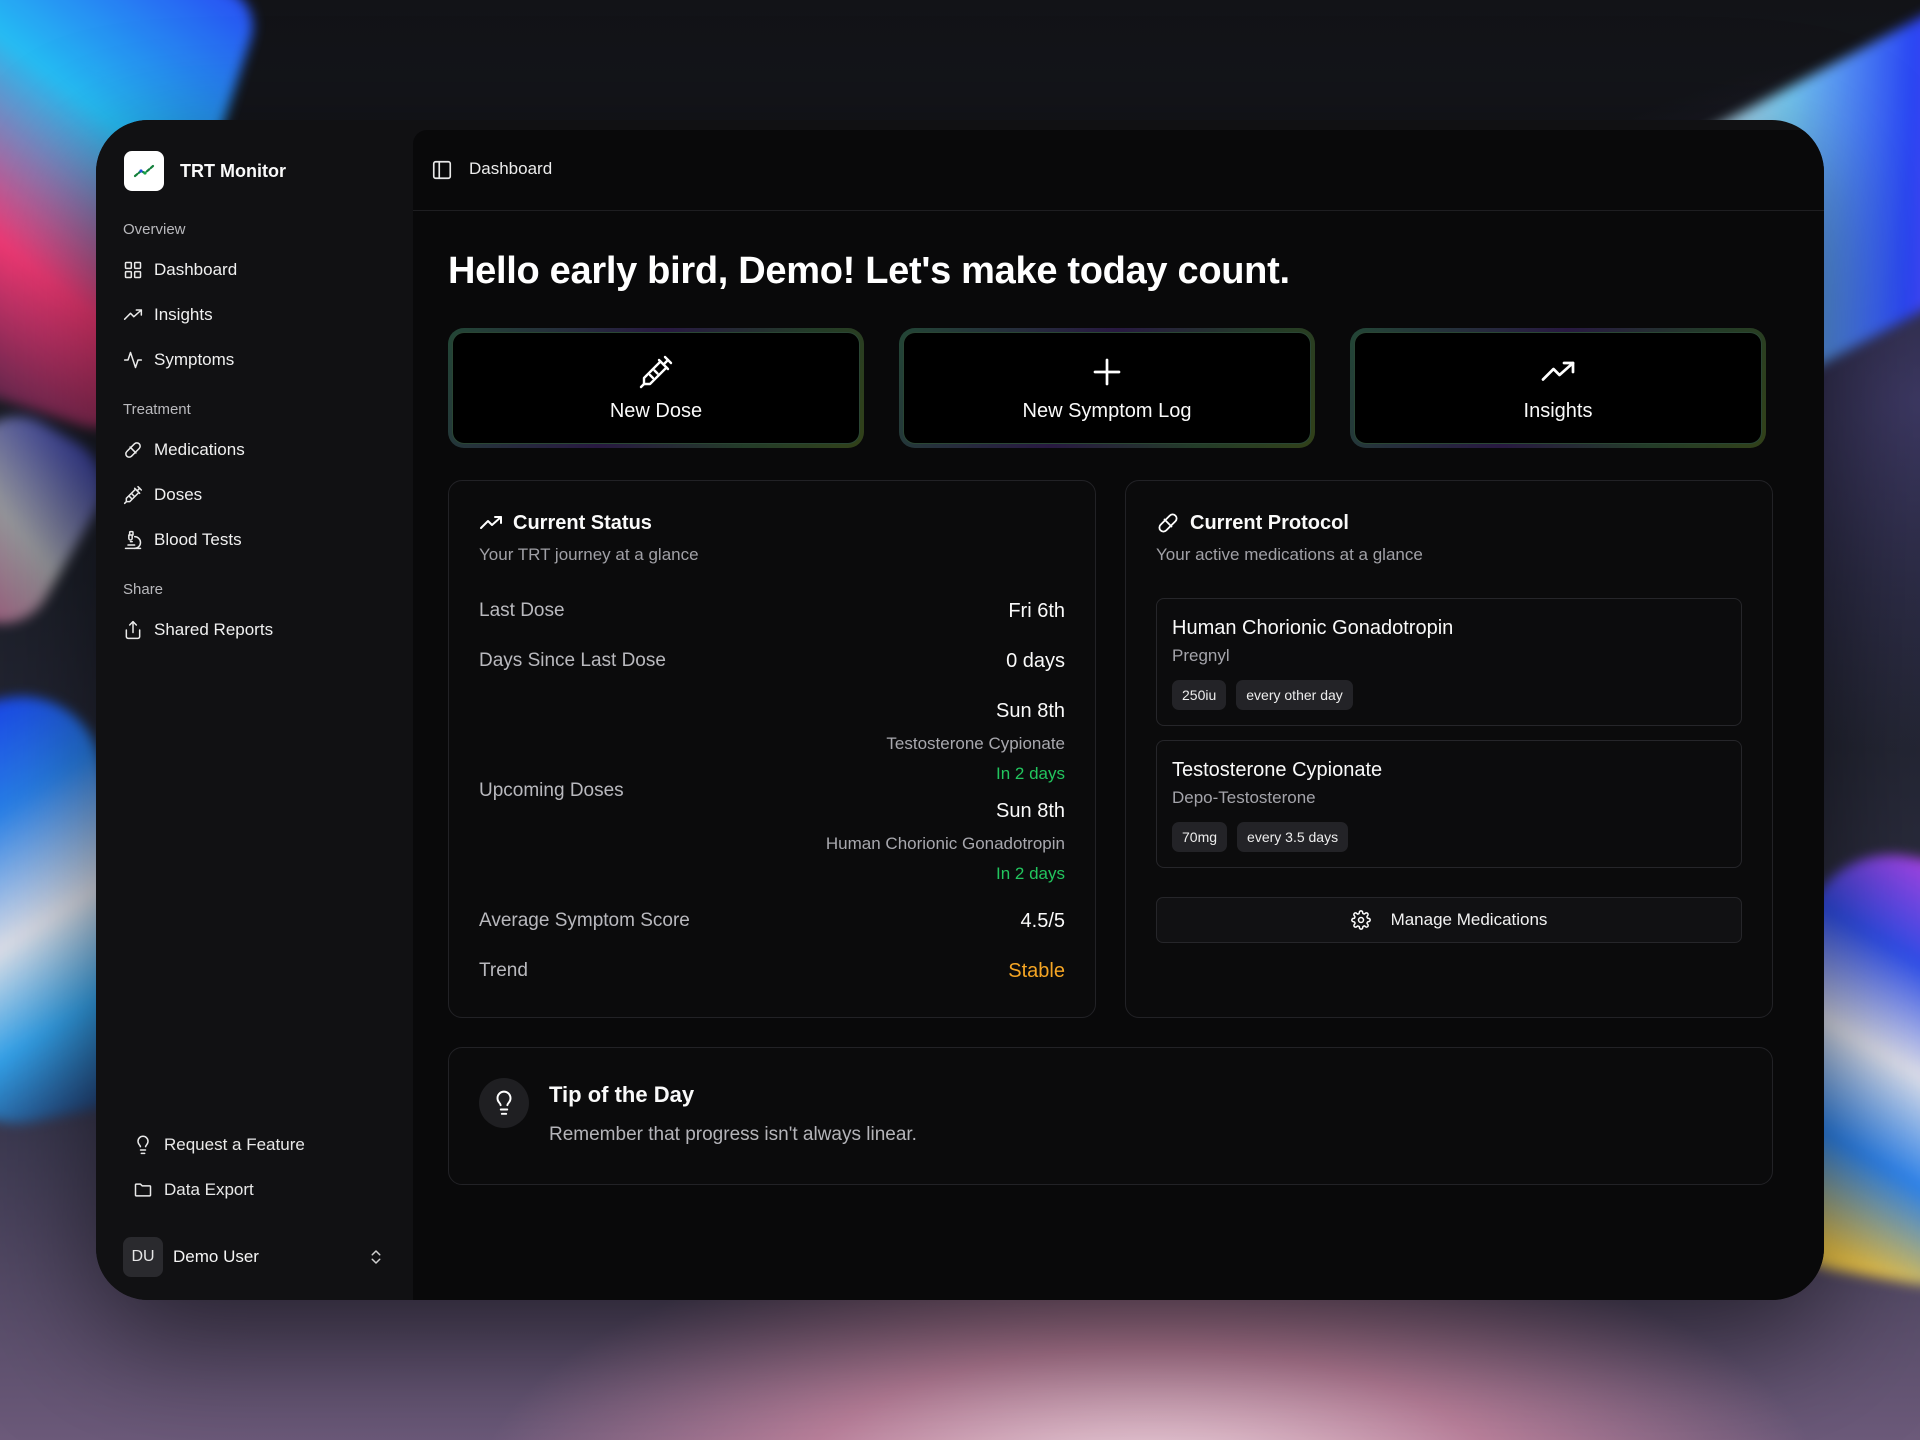  I want to click on medication-tags: 70mg every 3.5 days, so click(1260, 837).